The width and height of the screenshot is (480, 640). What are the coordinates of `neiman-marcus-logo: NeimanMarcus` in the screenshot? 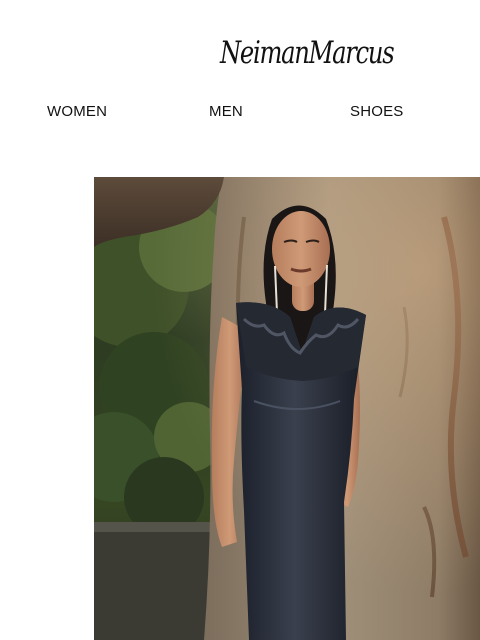 It's located at (307, 53).